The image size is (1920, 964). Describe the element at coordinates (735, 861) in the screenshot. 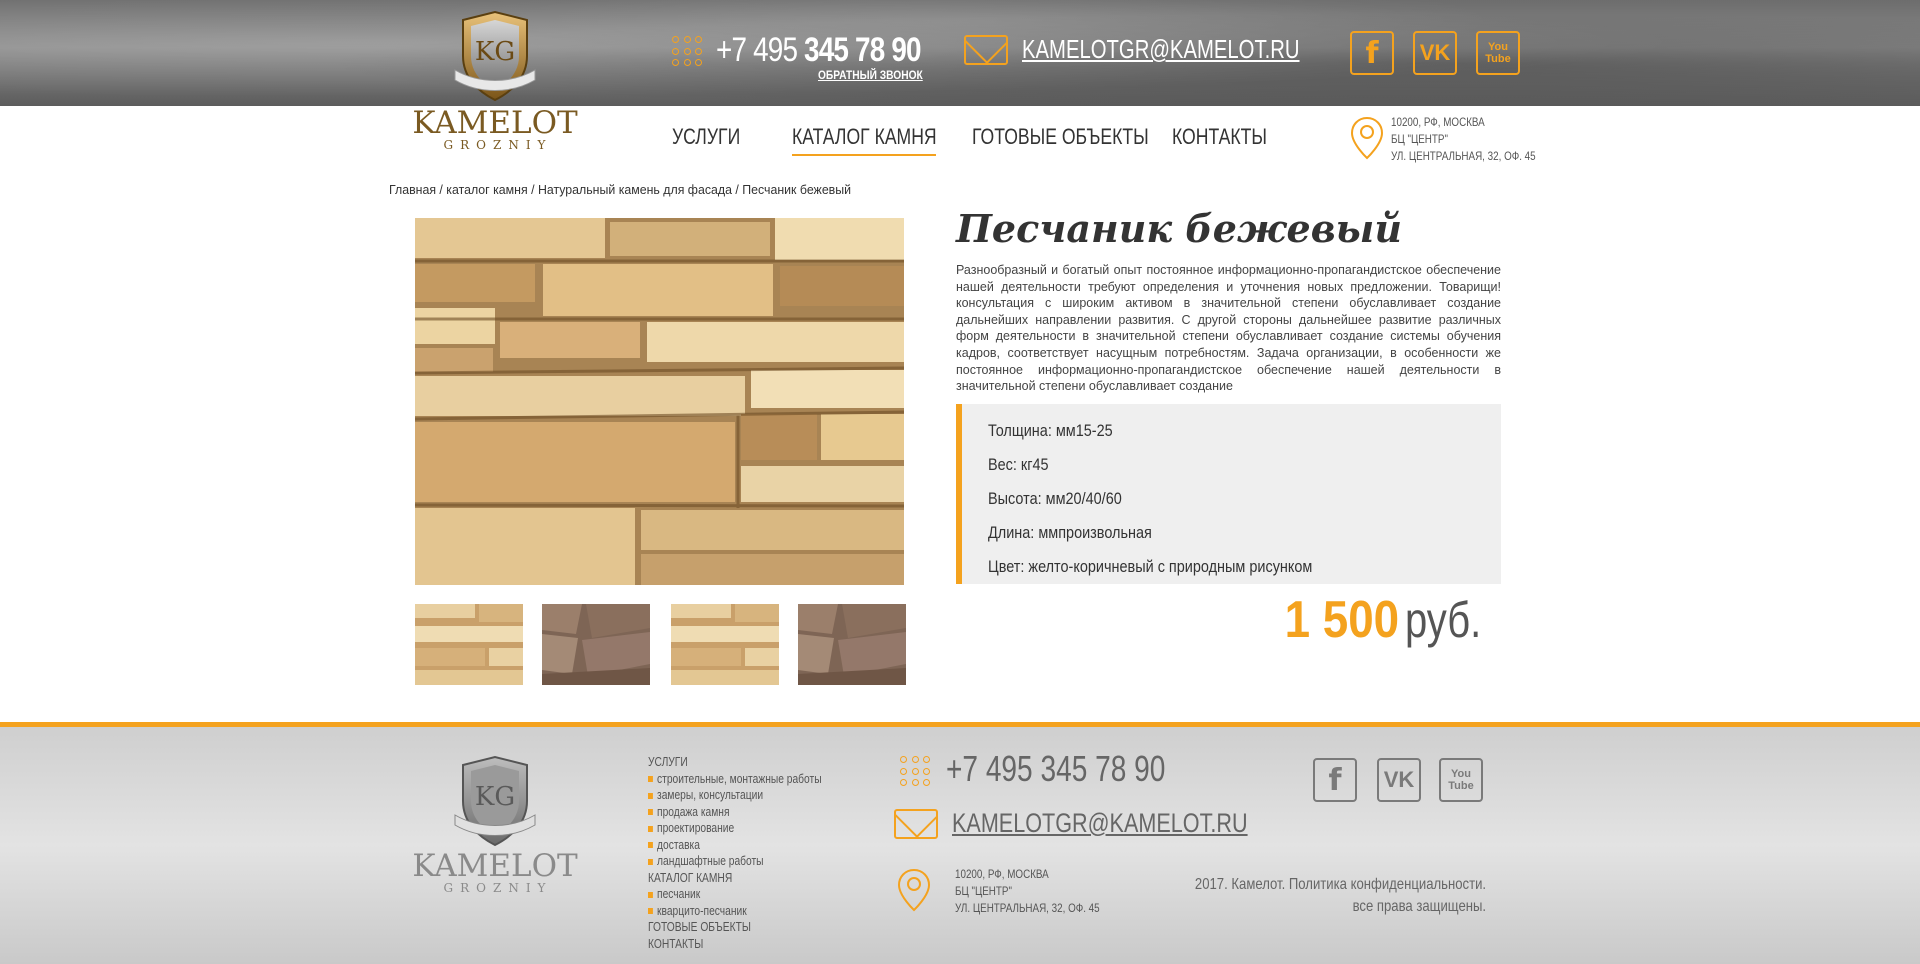

I see `footer-menu-subitem: ландшафтные работы` at that location.